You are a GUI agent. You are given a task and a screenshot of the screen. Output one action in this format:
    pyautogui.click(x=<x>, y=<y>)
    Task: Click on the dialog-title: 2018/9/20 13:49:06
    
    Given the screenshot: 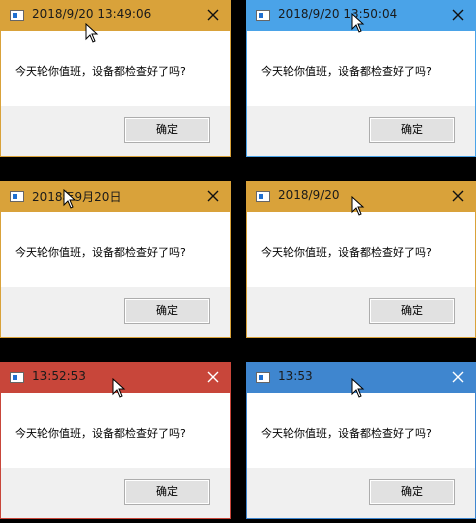 What is the action you would take?
    pyautogui.click(x=92, y=14)
    